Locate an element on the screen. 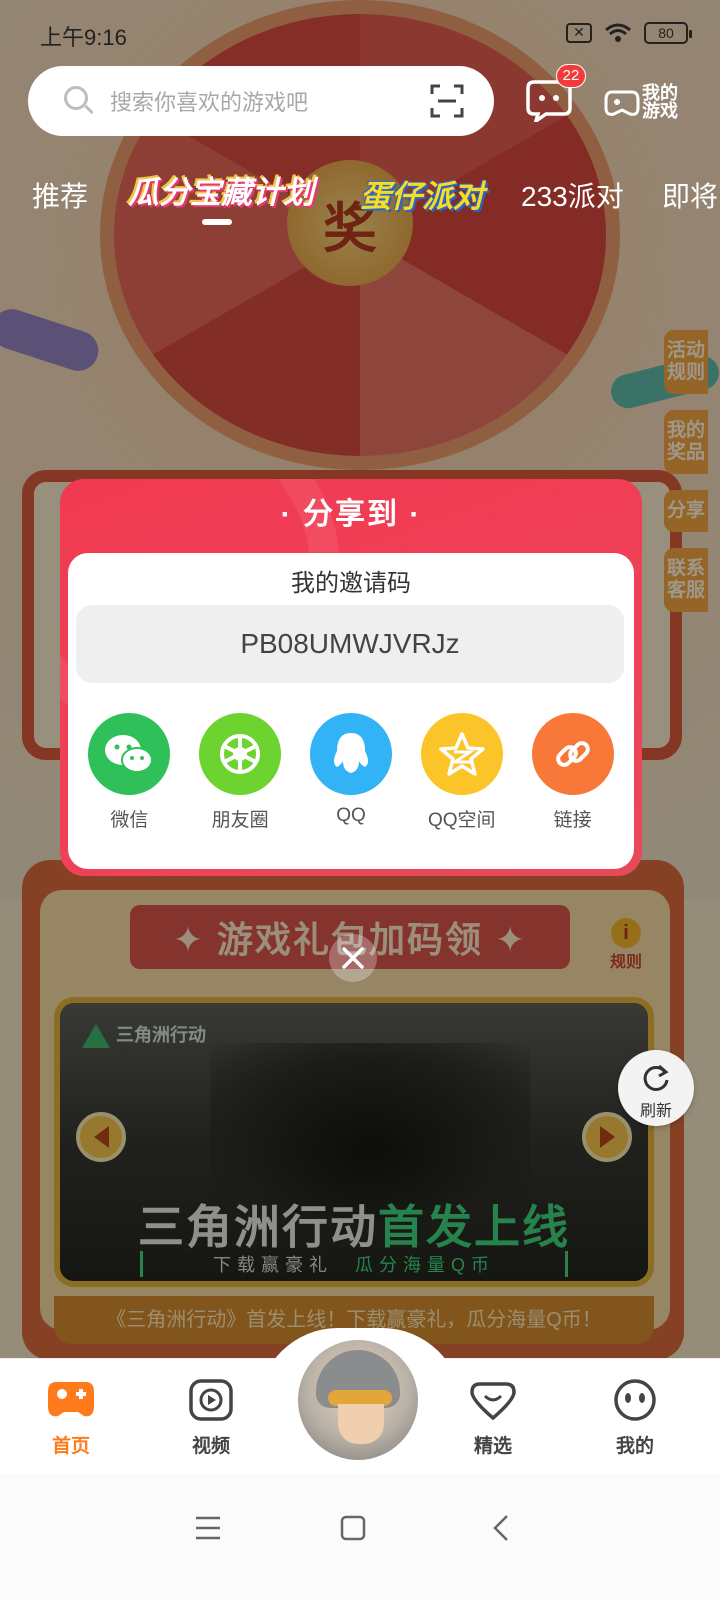  no-sim-icon: ✕ is located at coordinates (579, 33).